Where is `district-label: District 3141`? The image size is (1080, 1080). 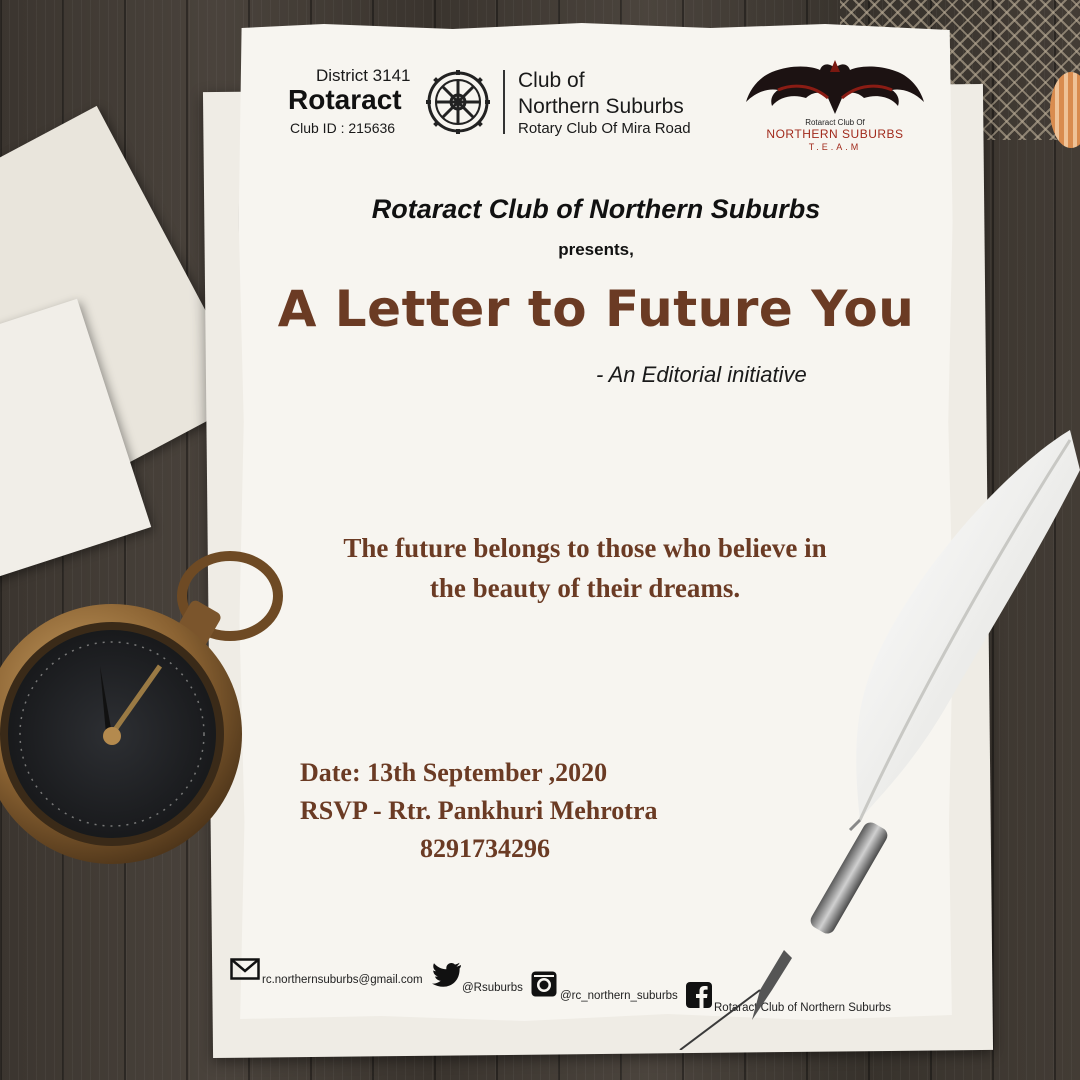 district-label: District 3141 is located at coordinates (363, 75).